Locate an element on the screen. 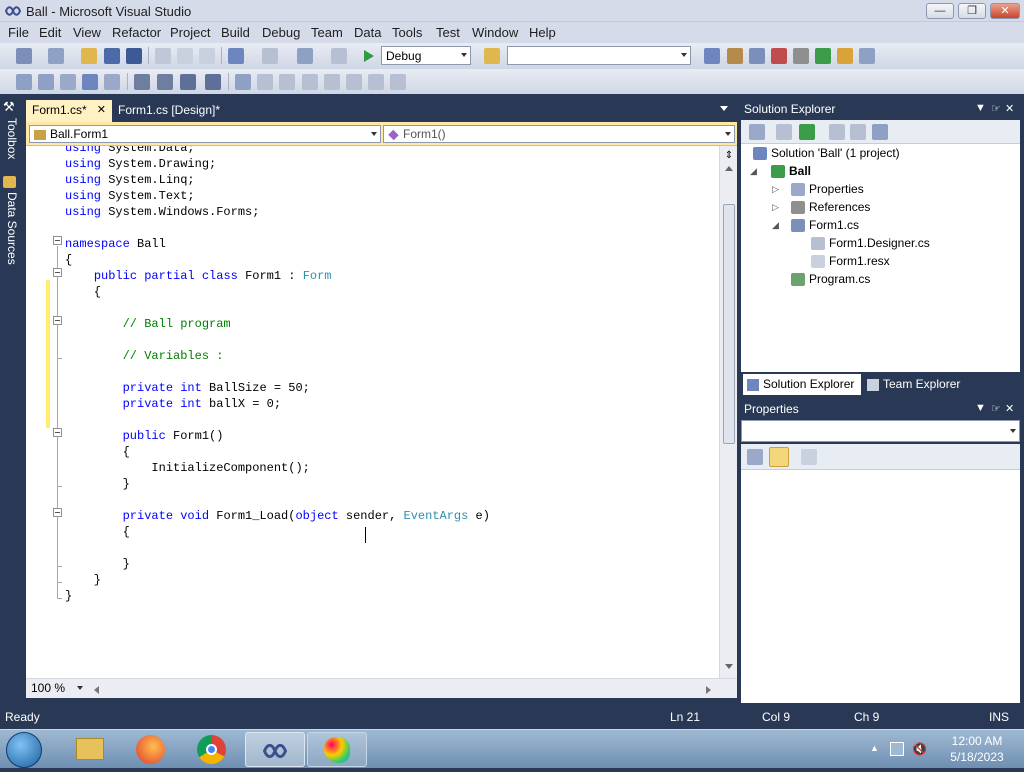  clear-bookmarks-icon is located at coordinates (398, 82).